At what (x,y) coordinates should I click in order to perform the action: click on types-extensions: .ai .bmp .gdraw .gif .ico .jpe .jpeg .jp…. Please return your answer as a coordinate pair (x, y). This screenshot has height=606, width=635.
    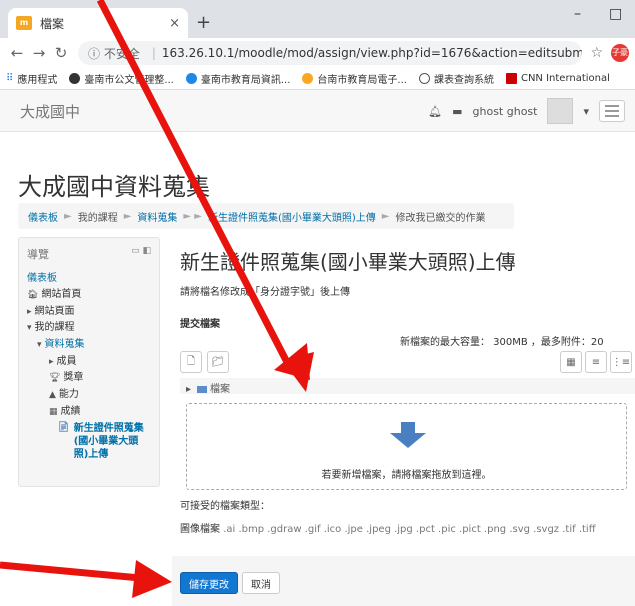
    Looking at the image, I should click on (409, 529).